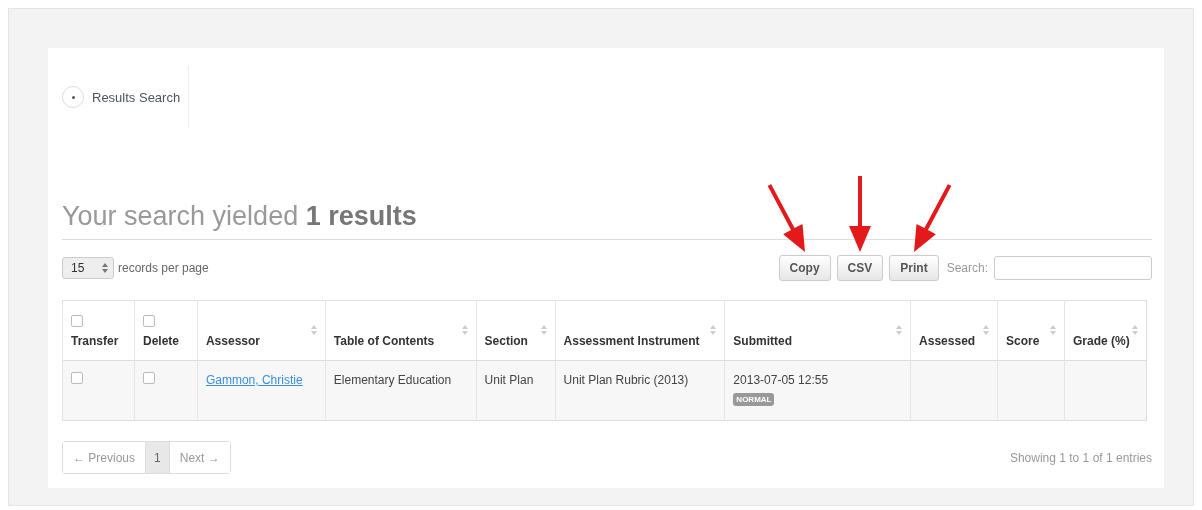  Describe the element at coordinates (105, 268) in the screenshot. I see `spinner-icon` at that location.